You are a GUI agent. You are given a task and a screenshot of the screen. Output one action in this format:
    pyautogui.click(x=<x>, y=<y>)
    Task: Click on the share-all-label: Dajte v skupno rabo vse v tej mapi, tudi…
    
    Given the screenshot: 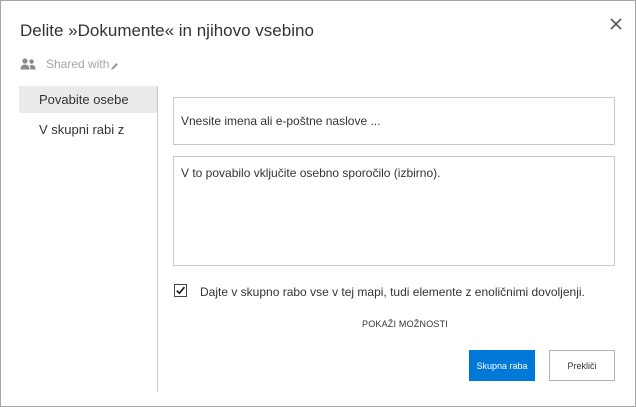 What is the action you would take?
    pyautogui.click(x=392, y=292)
    